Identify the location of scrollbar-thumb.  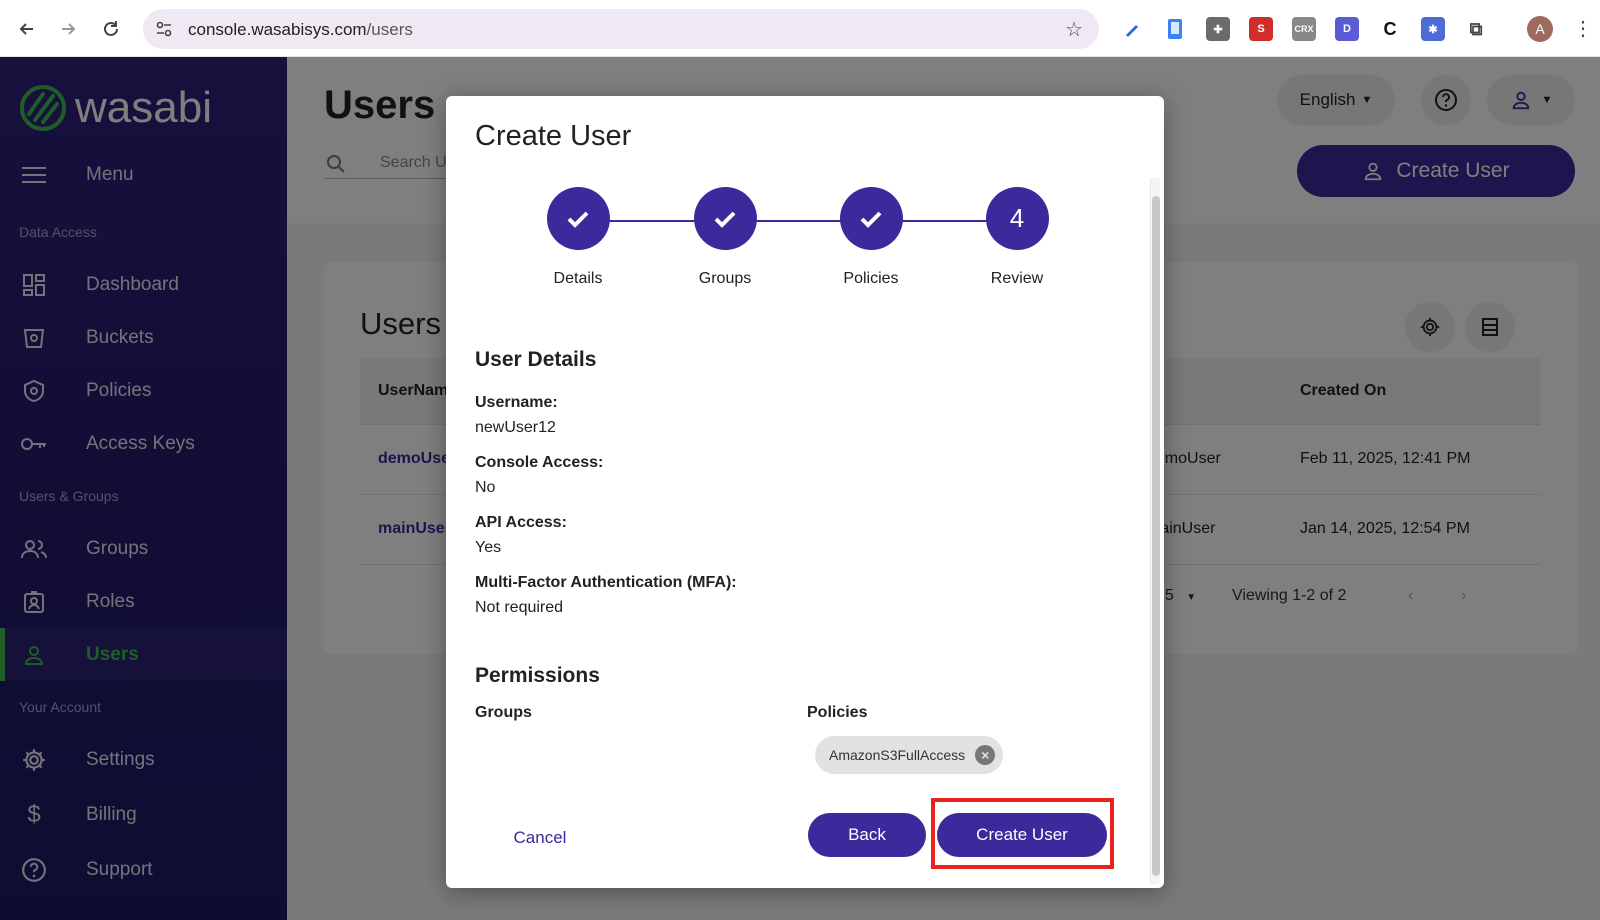
(1156, 536).